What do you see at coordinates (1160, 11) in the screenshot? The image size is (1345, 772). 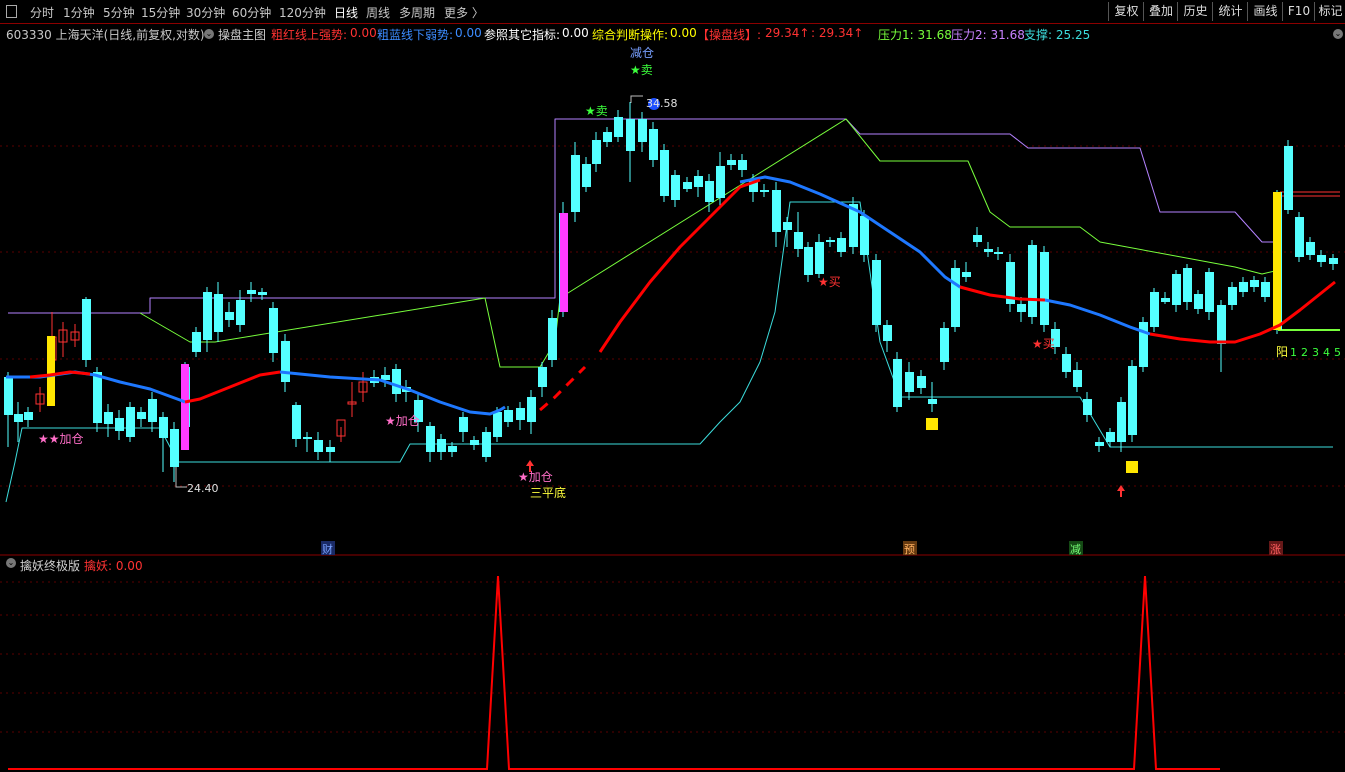 I see `overlay-button: 叠加` at bounding box center [1160, 11].